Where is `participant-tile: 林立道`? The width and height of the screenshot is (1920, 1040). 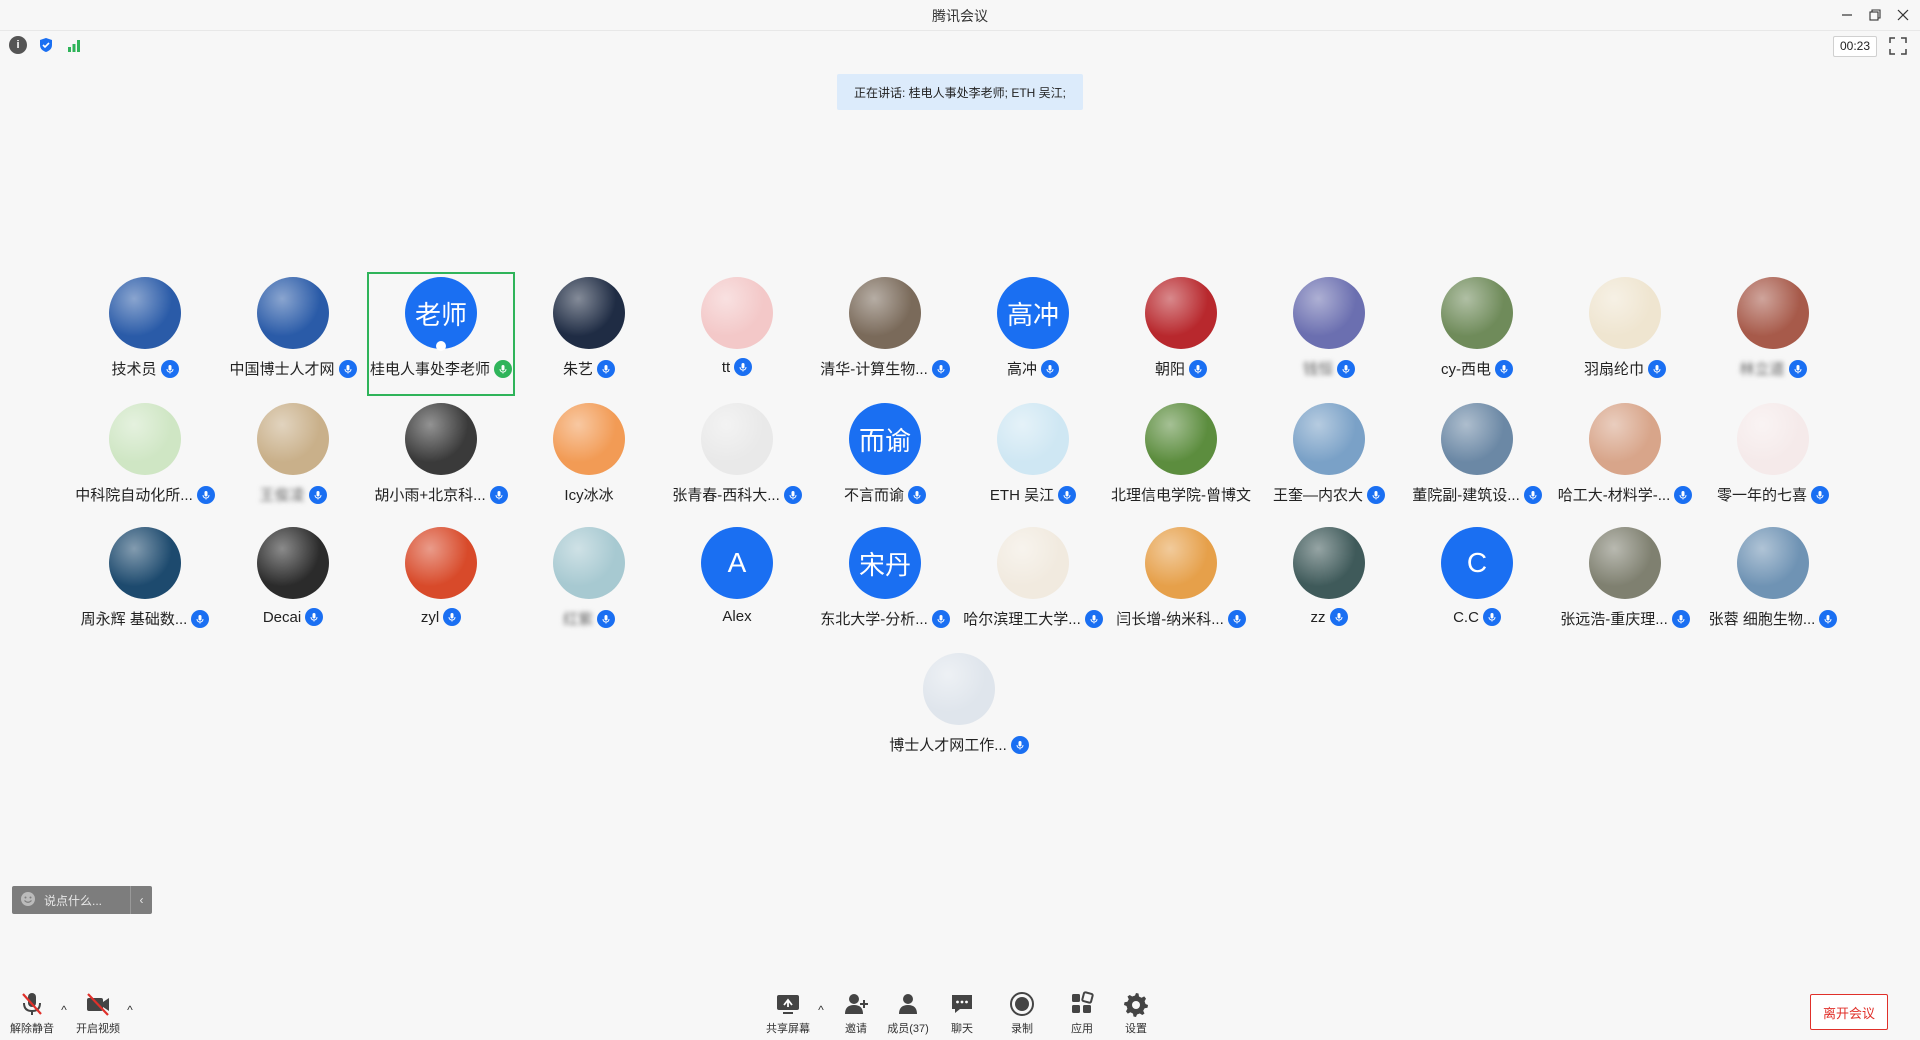
participant-tile: 林立道 is located at coordinates (1773, 334).